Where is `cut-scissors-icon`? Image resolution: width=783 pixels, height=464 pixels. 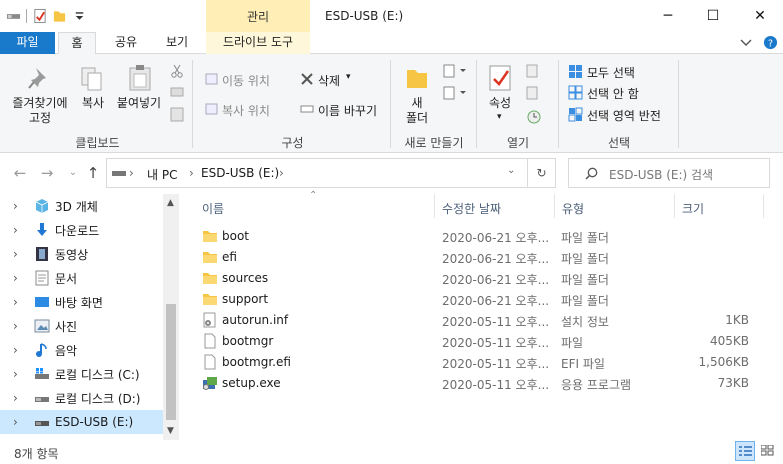
cut-scissors-icon is located at coordinates (177, 71).